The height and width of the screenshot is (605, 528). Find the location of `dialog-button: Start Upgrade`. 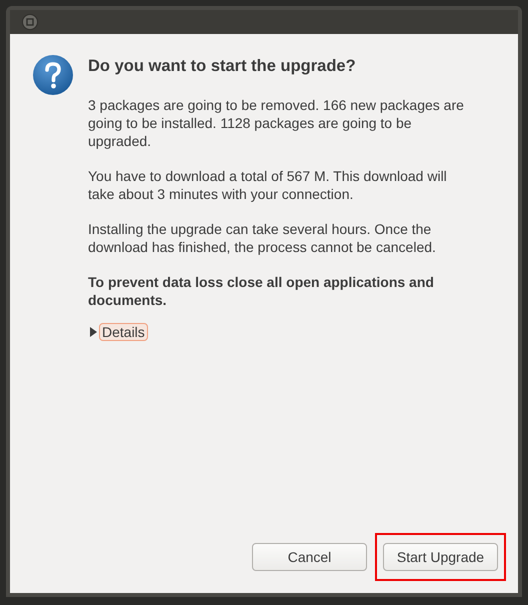

dialog-button: Start Upgrade is located at coordinates (440, 557).